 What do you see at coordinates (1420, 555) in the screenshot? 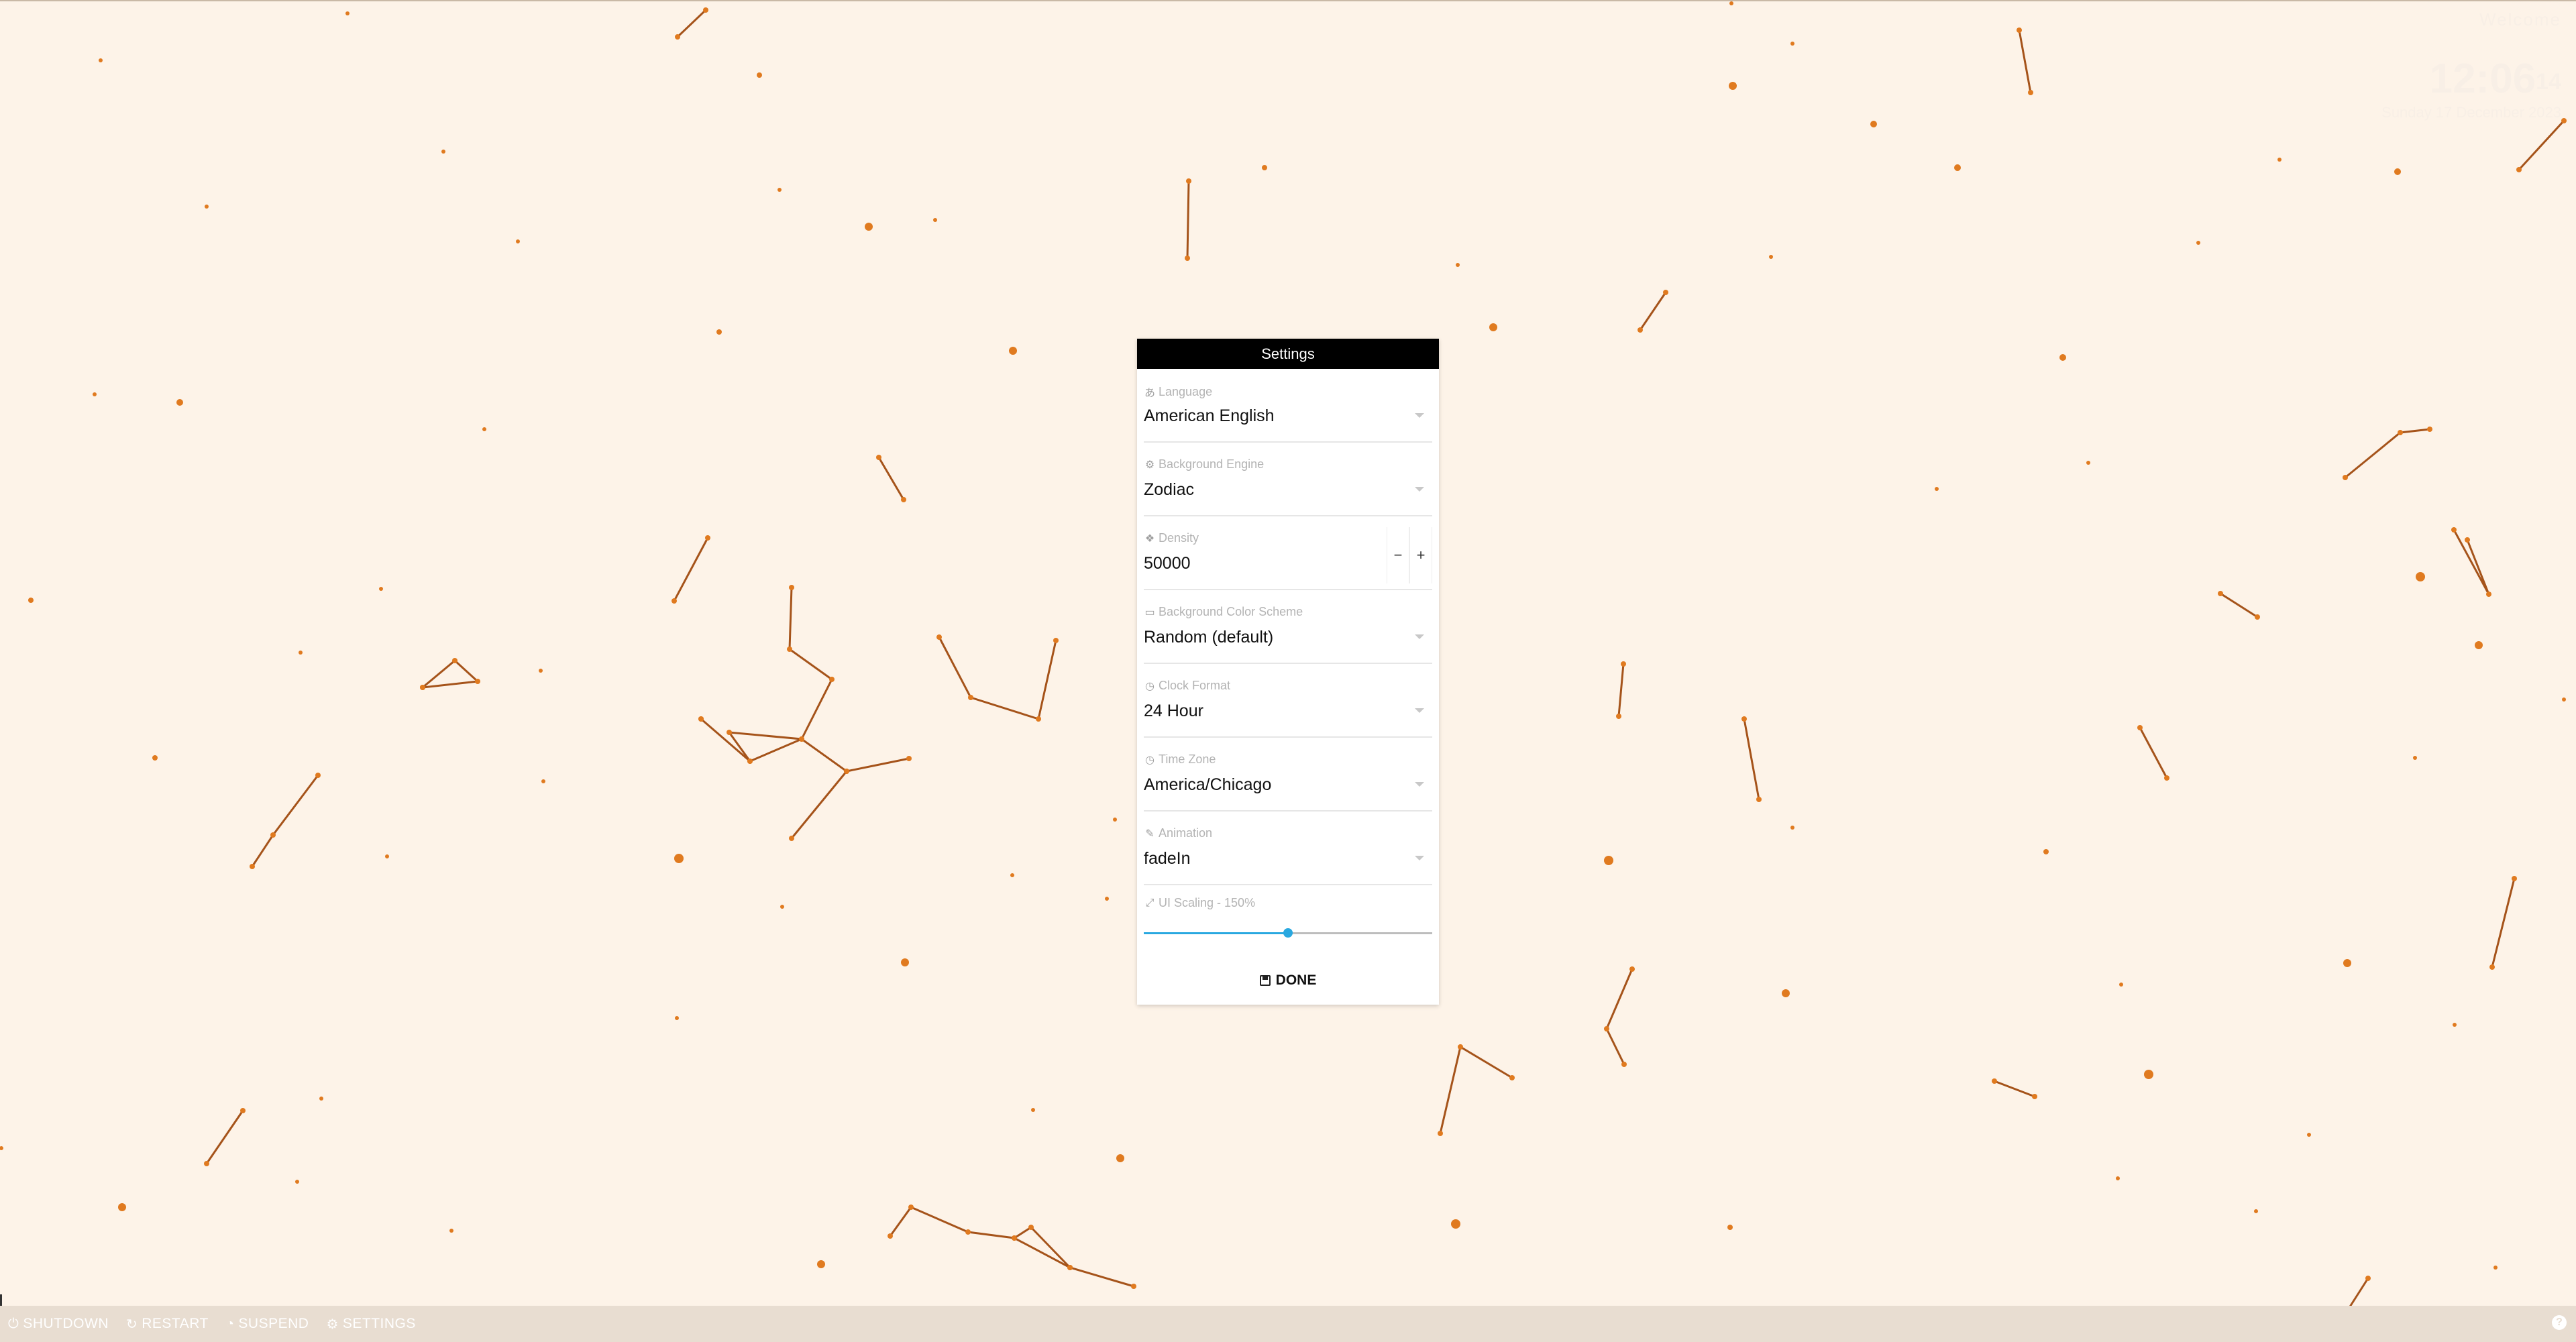
I see `increment-button: +` at bounding box center [1420, 555].